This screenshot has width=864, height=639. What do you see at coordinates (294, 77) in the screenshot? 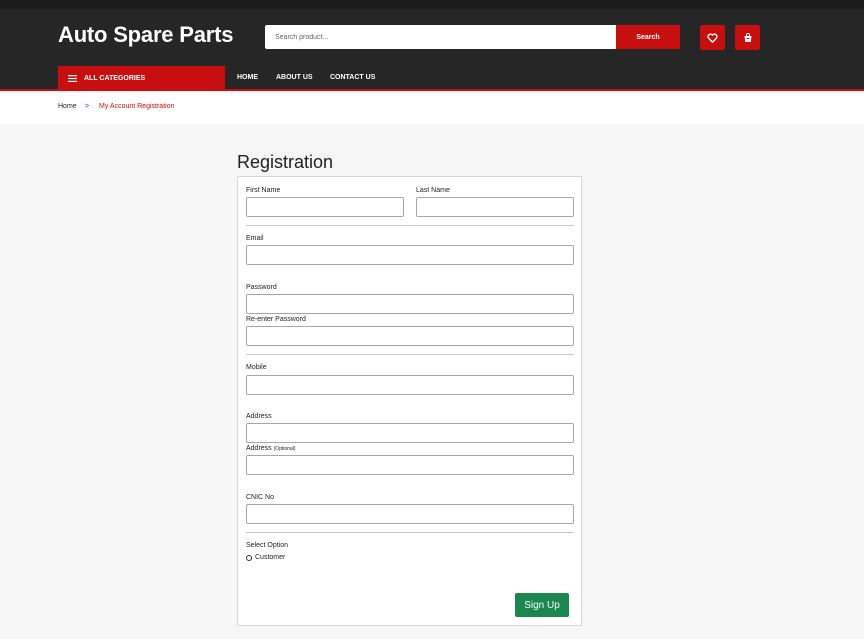
I see `nav-about-us: ABOUT US` at bounding box center [294, 77].